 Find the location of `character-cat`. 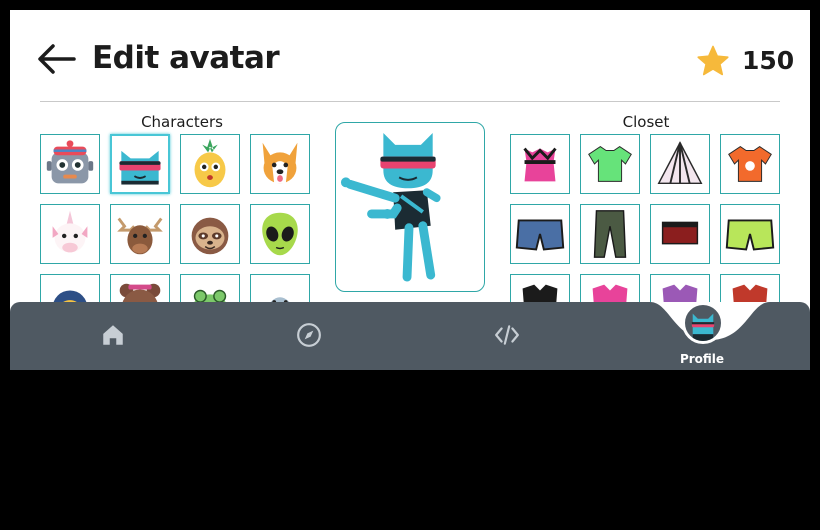

character-cat is located at coordinates (140, 164).